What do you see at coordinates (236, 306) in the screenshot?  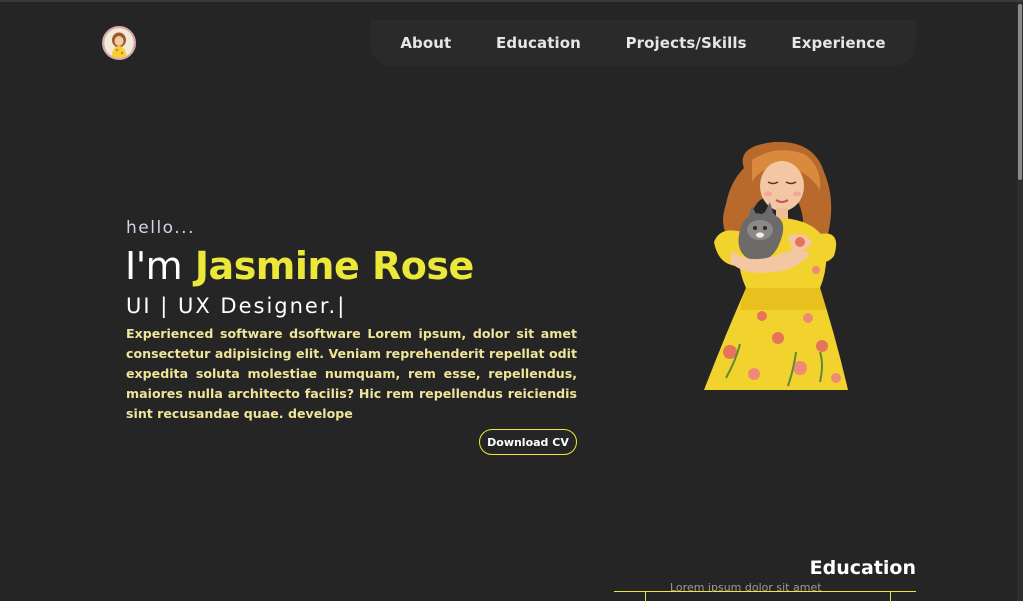 I see `hero-role: UI | UX Designer.|` at bounding box center [236, 306].